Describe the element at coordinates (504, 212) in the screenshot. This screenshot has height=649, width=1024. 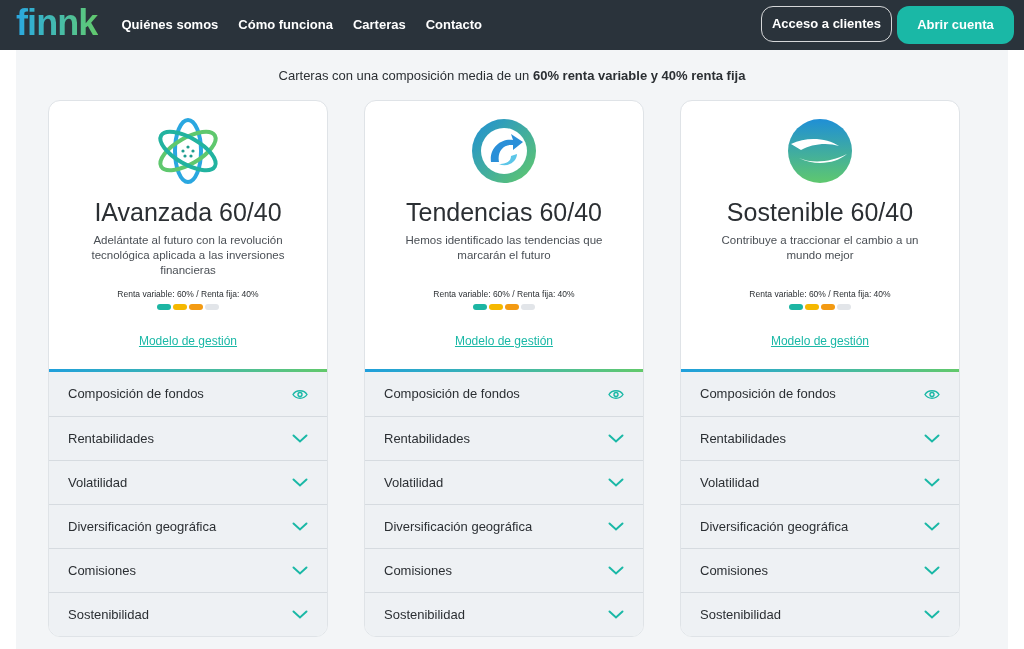
I see `card-title: Tendencias 60/40` at that location.